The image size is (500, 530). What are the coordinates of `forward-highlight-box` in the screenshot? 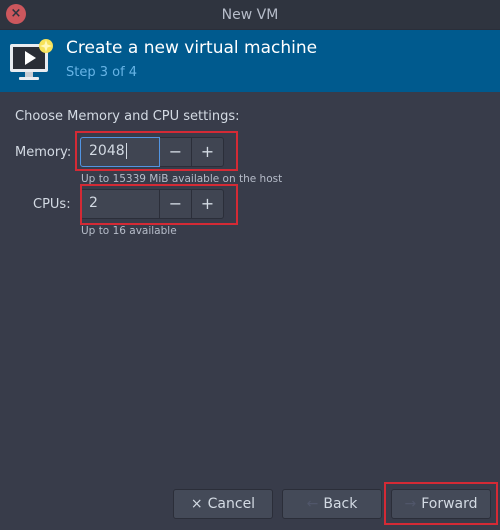 It's located at (441, 503).